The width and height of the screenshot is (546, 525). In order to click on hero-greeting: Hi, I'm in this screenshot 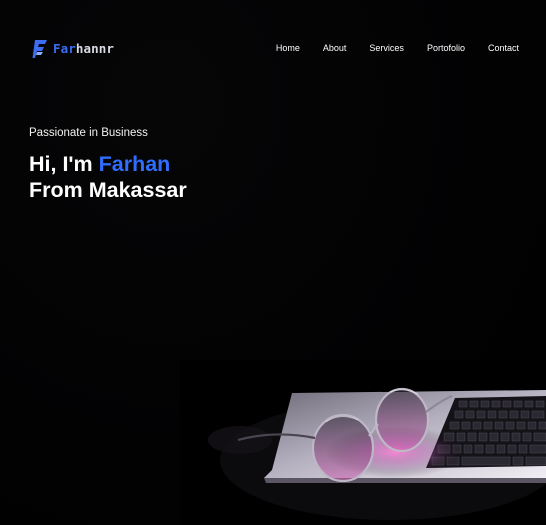, I will do `click(64, 164)`.